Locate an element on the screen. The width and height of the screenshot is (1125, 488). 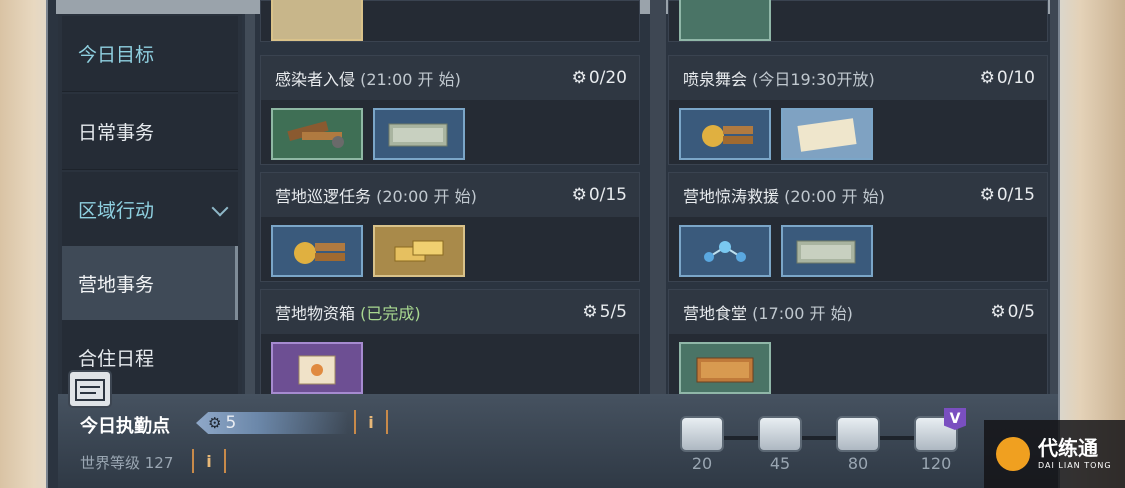
molecule-icon is located at coordinates (725, 251).